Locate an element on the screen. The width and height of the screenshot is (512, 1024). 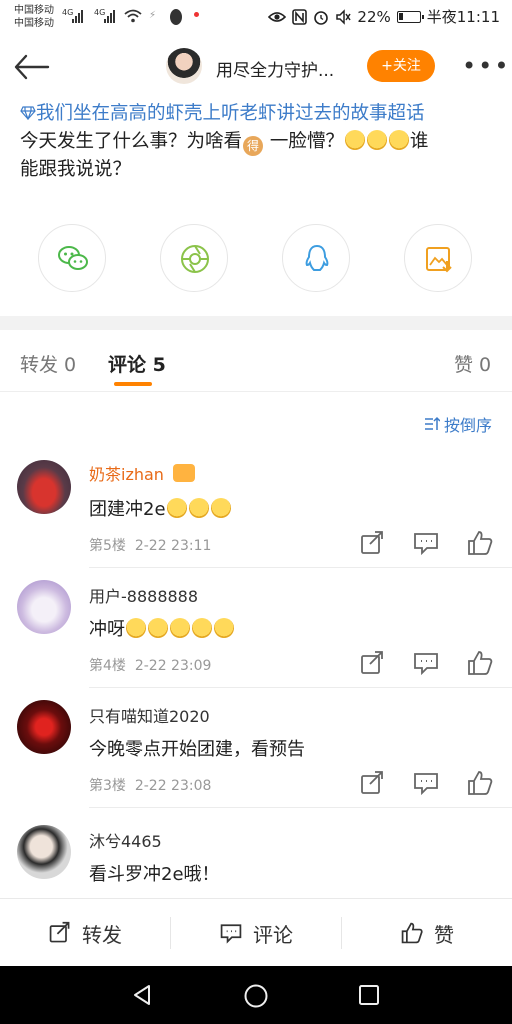
active-tab-indicator is located at coordinates (133, 384).